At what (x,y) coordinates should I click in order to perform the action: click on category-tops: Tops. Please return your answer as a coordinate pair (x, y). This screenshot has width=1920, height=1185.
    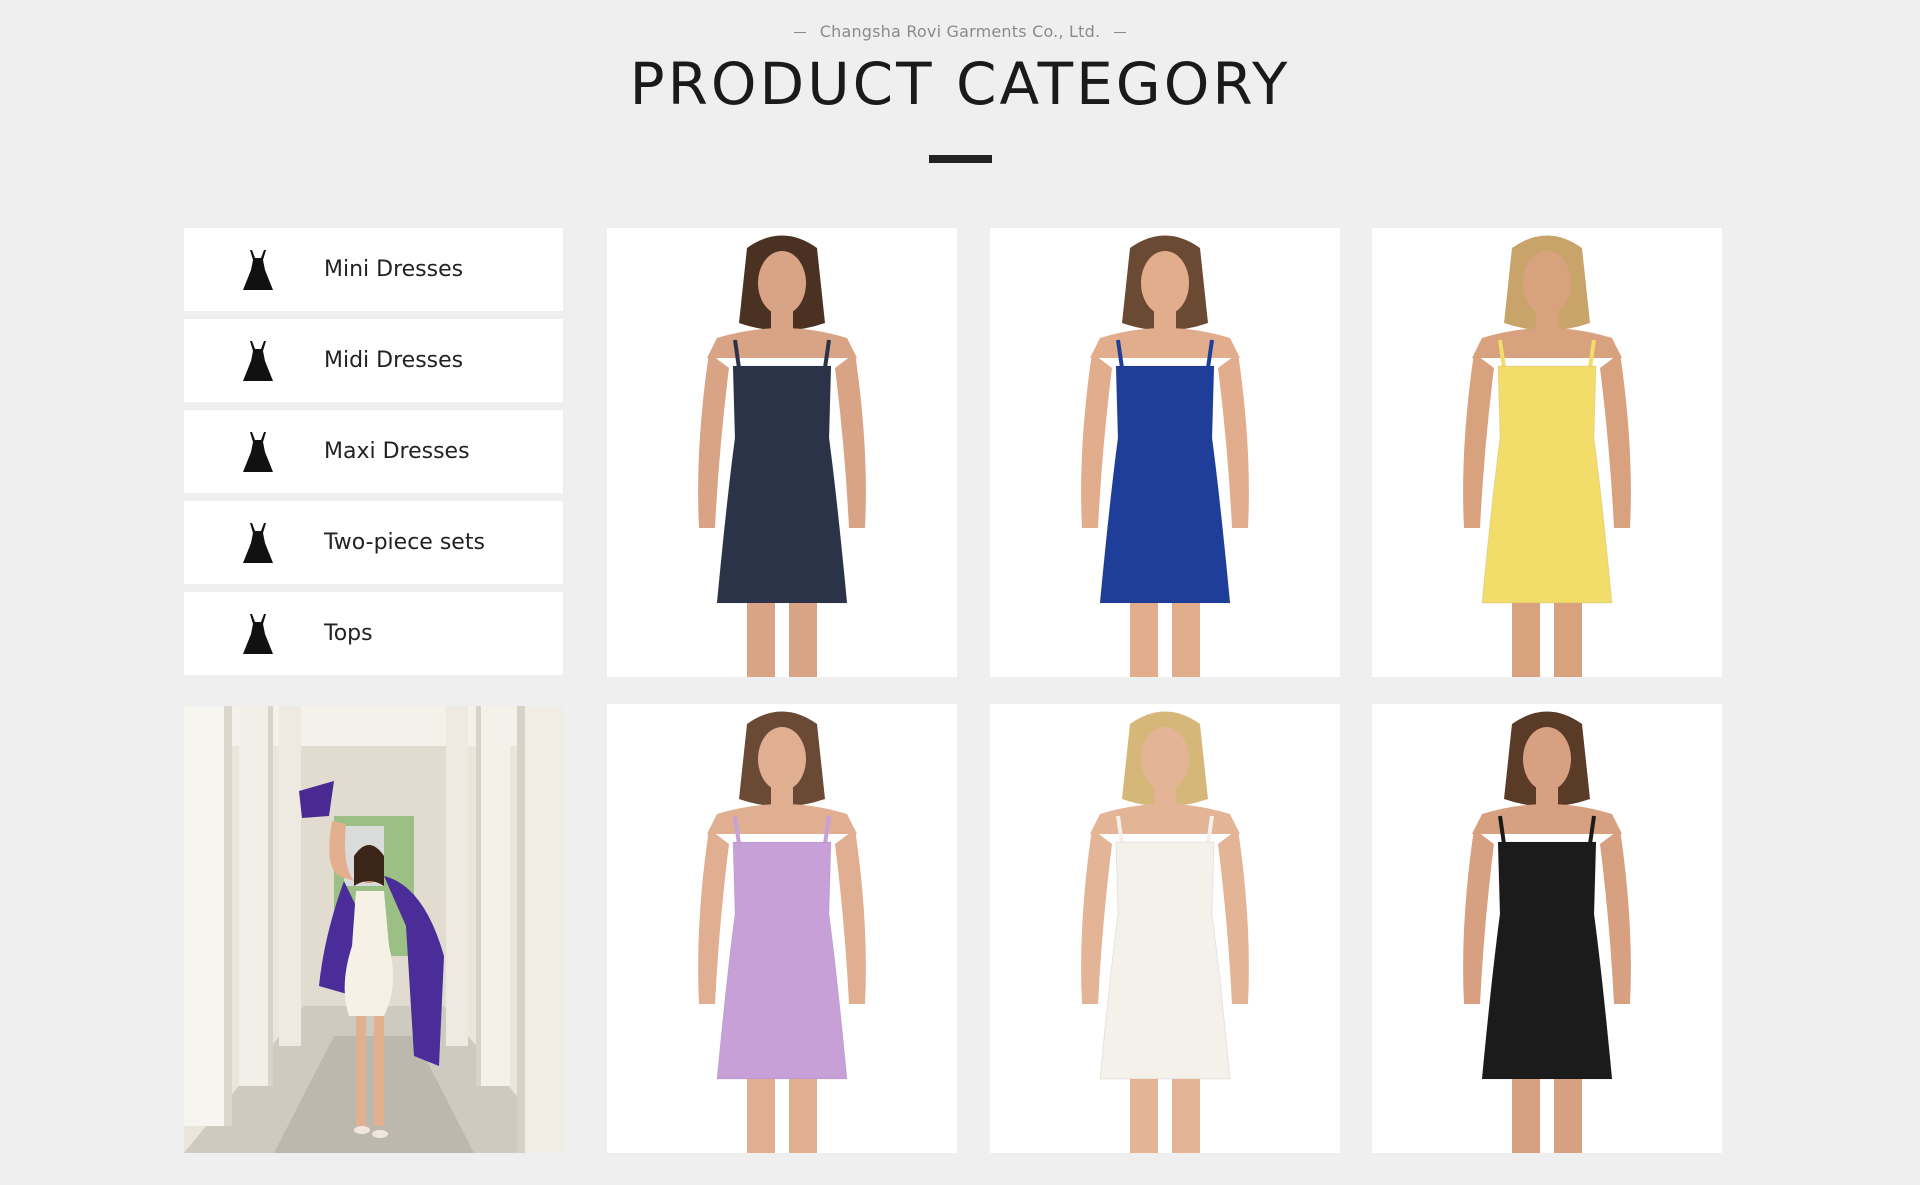
    Looking at the image, I should click on (373, 633).